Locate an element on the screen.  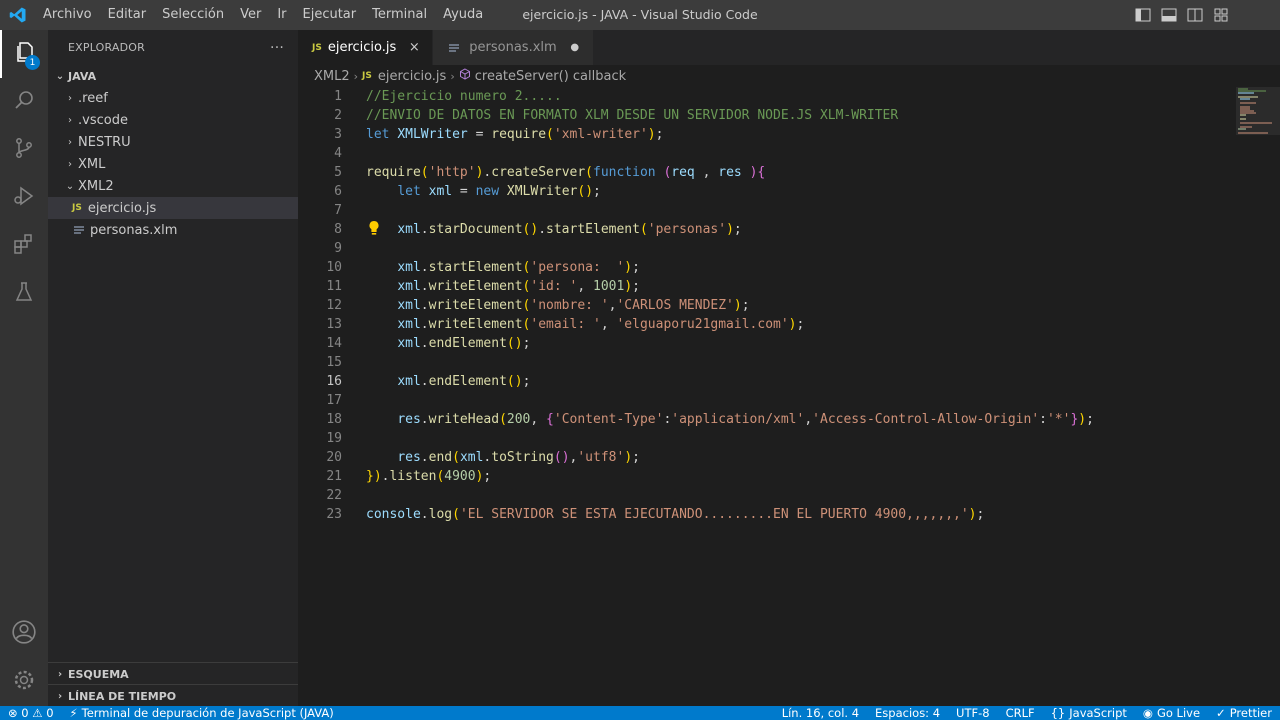
accounts-activity is located at coordinates (24, 634).